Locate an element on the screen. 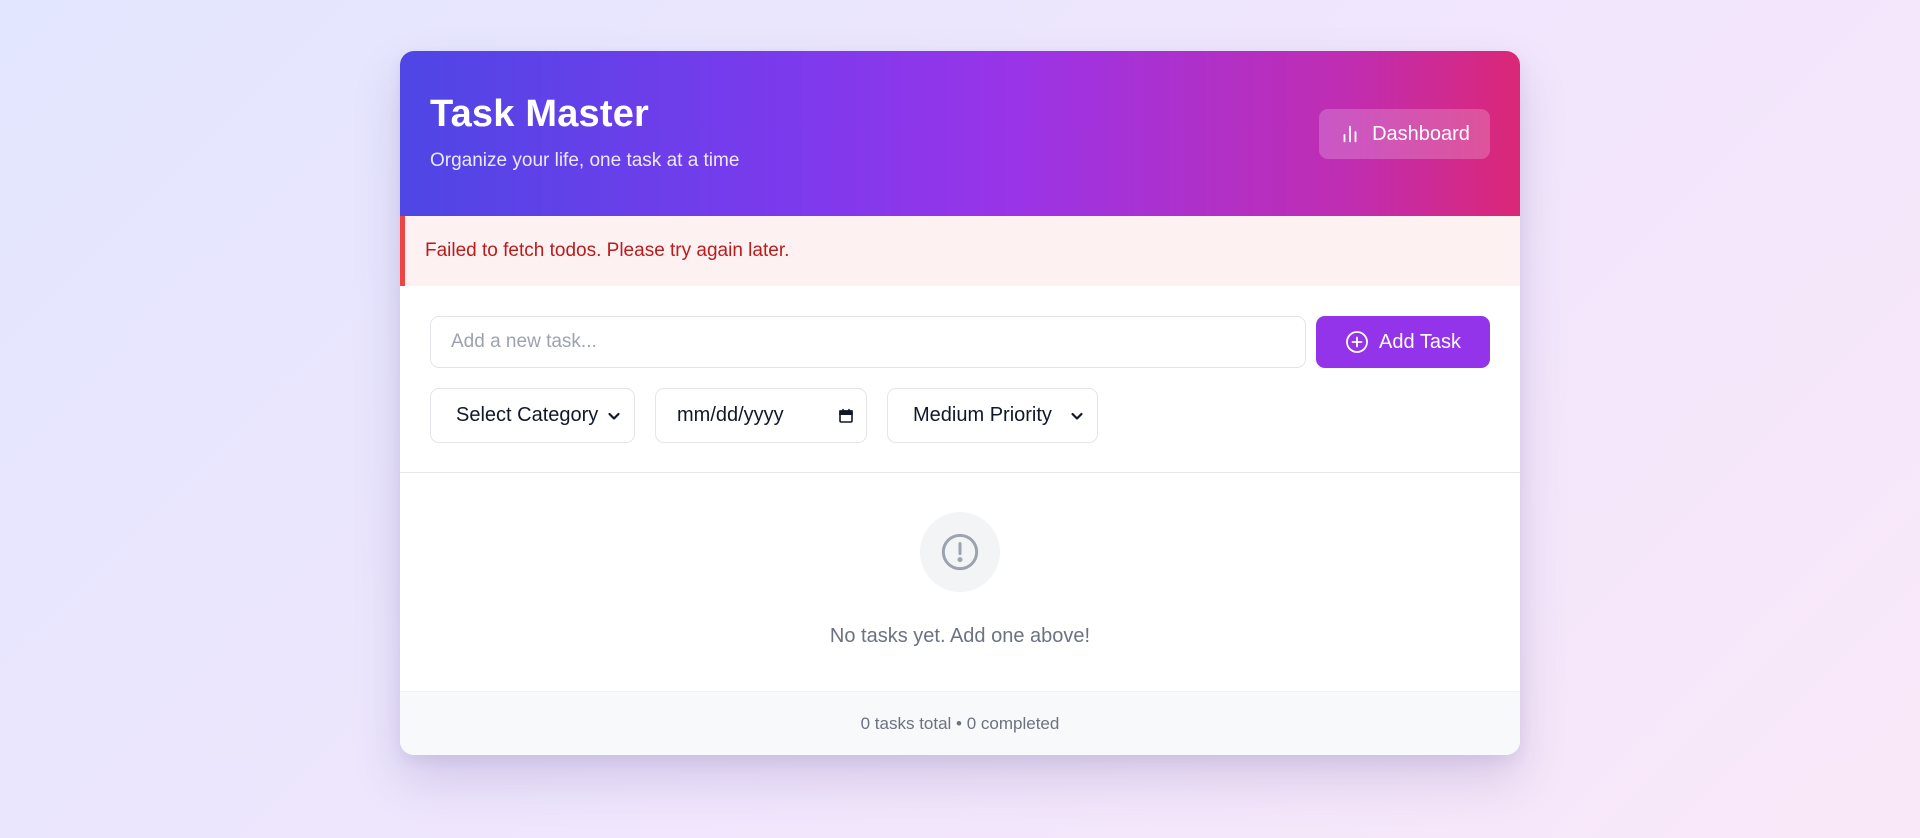 The image size is (1920, 838). category-selected: Select Category is located at coordinates (527, 415).